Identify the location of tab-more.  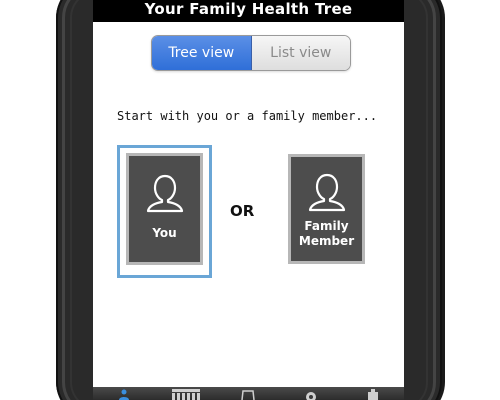
(373, 393).